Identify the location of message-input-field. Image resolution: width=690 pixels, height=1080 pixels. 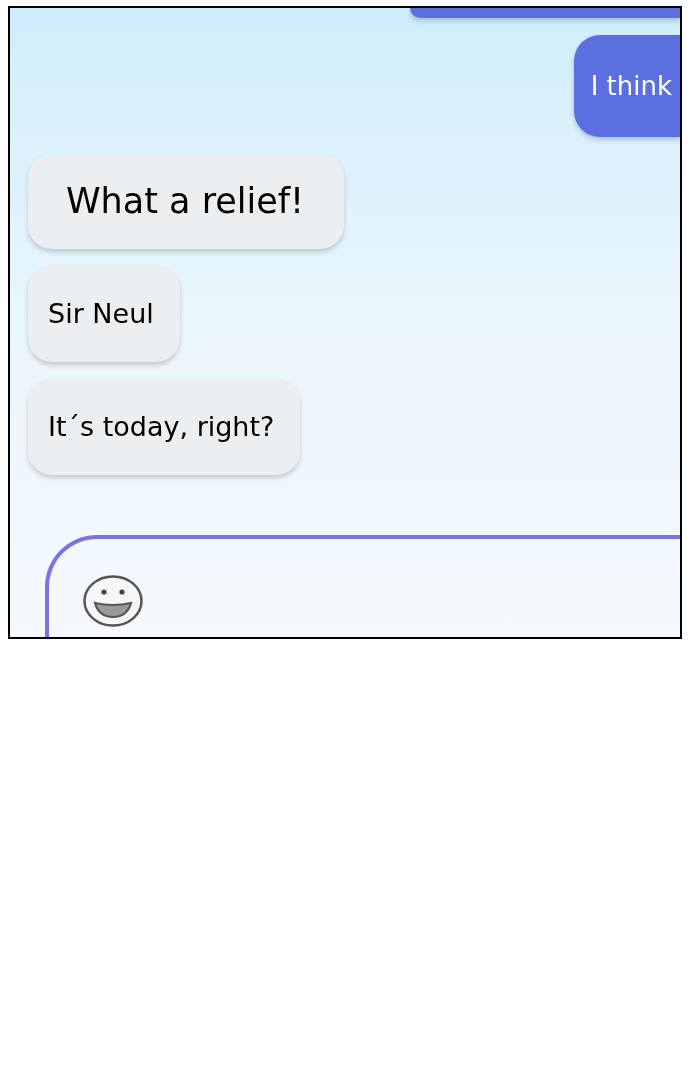
(362, 586).